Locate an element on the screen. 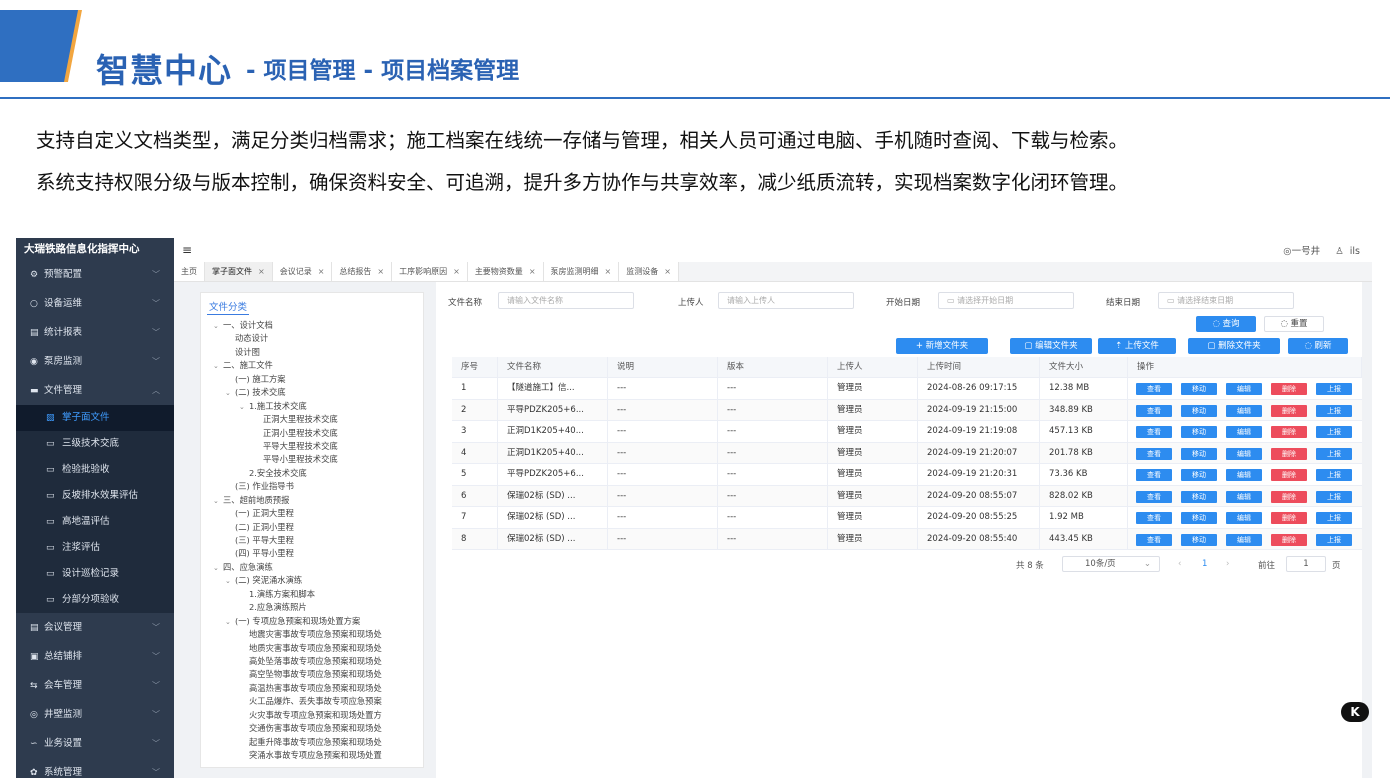 This screenshot has height=778, width=1390. upload-file-button: ⇡ 上传文件 is located at coordinates (1137, 346).